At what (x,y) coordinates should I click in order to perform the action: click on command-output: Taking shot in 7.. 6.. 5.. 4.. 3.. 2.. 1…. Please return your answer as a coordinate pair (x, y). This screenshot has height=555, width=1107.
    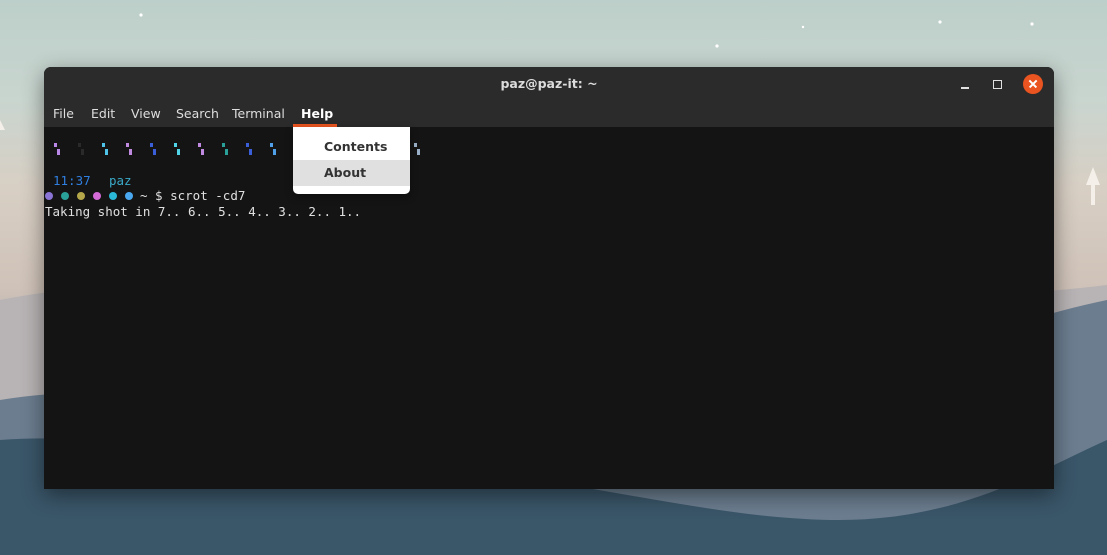
    Looking at the image, I should click on (203, 211).